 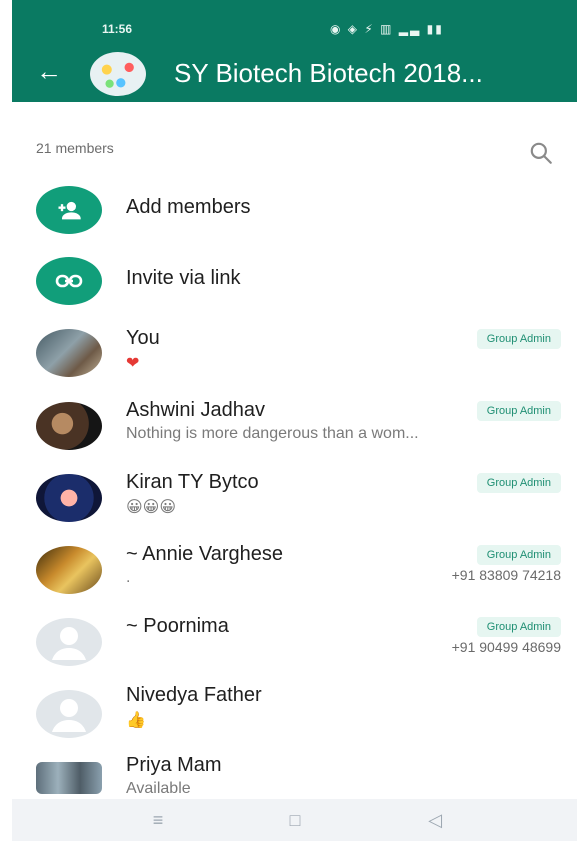 What do you see at coordinates (506, 647) in the screenshot?
I see `member-phone: +91 90499 48699` at bounding box center [506, 647].